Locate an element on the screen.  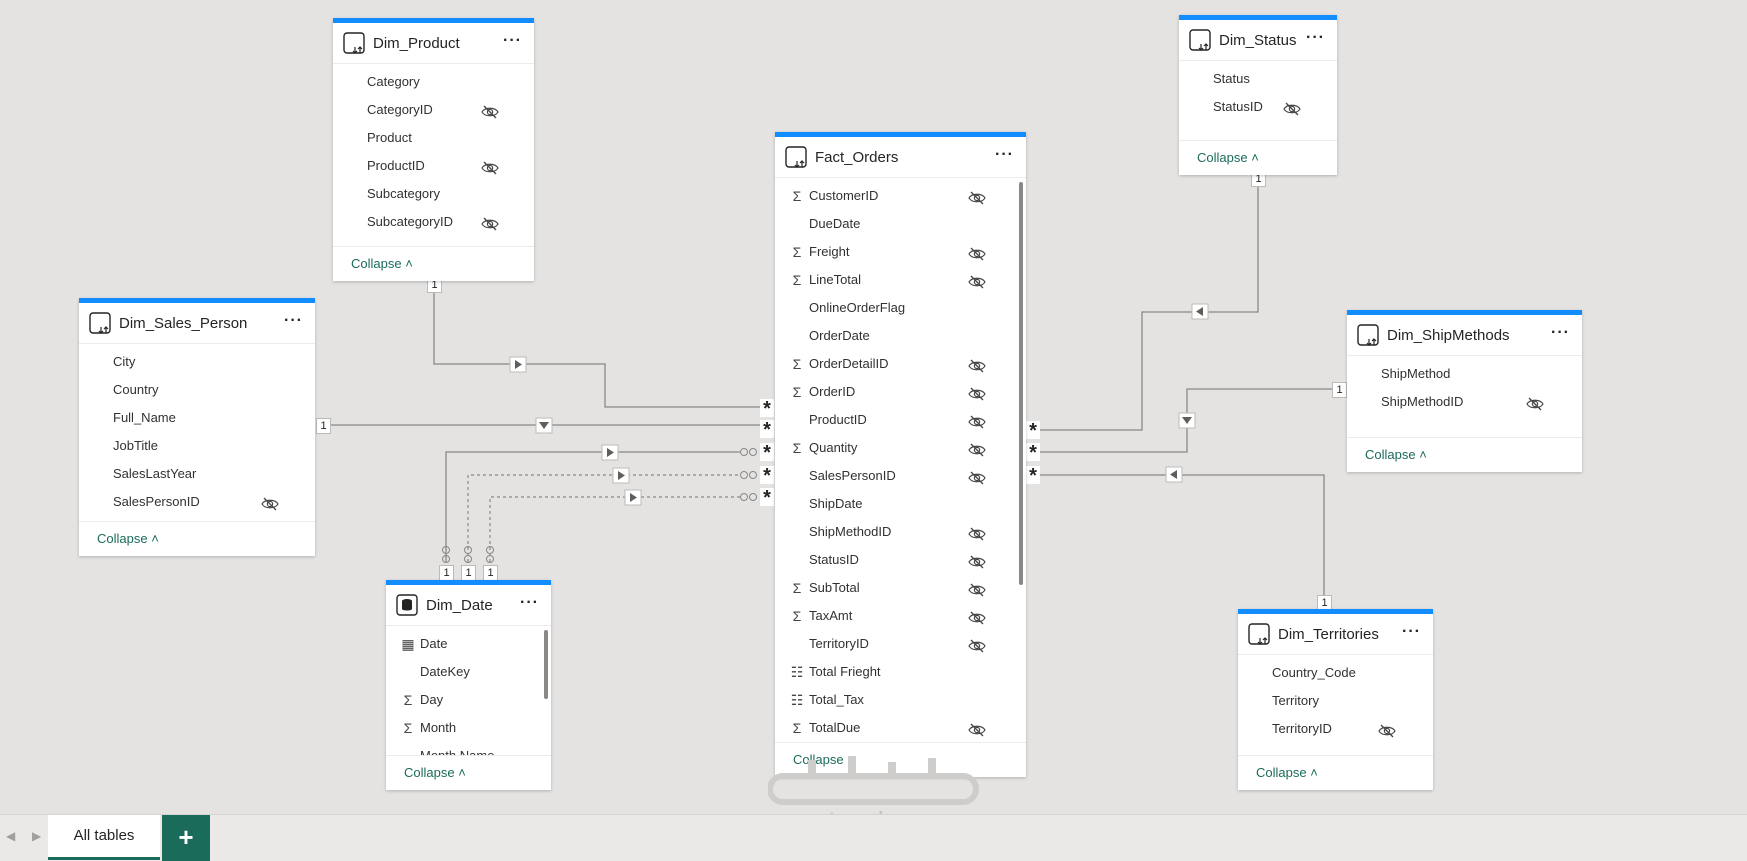
field-name: SalesPersonID is located at coordinates (156, 501).